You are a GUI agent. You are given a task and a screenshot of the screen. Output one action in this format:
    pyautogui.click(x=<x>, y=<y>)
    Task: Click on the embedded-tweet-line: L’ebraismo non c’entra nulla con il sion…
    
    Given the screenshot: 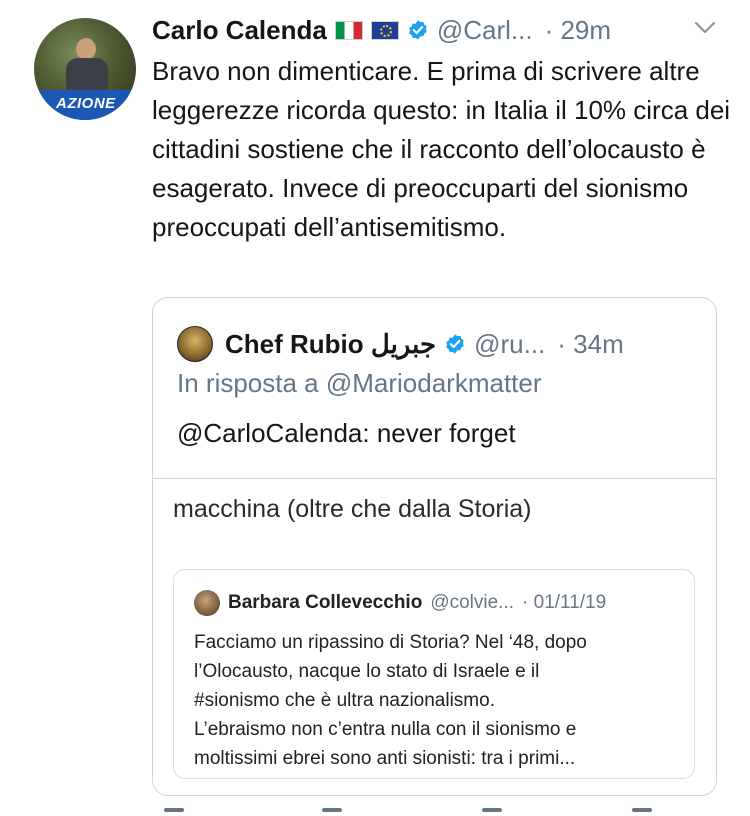 What is the action you would take?
    pyautogui.click(x=385, y=729)
    